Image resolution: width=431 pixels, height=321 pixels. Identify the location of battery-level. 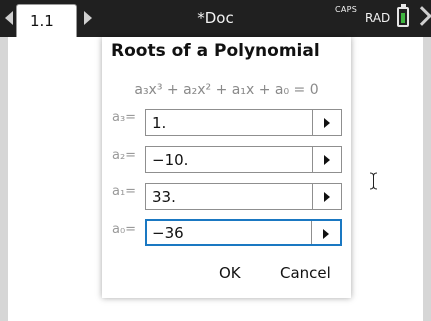
(403, 17).